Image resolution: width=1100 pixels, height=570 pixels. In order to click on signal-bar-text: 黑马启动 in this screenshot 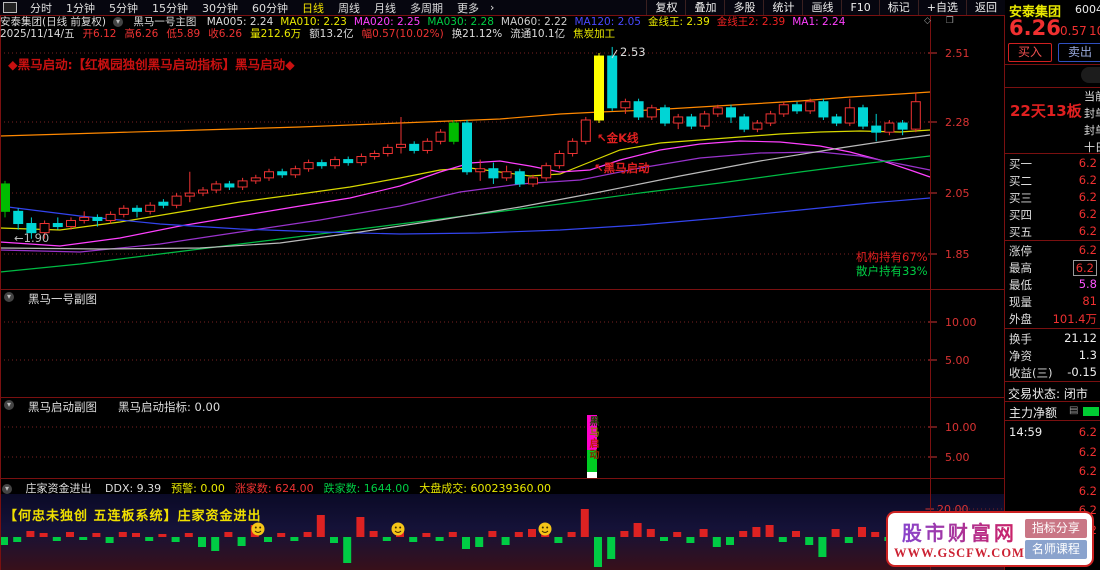, I will do `click(592, 438)`.